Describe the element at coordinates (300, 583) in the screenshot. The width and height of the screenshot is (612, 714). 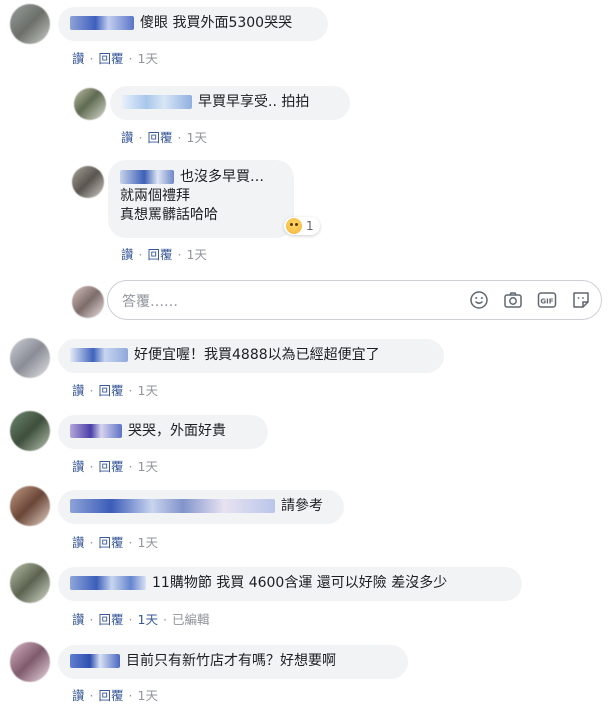
I see `comment-text: 11購物節 我買 4600含運 還可以好險 差沒多少` at that location.